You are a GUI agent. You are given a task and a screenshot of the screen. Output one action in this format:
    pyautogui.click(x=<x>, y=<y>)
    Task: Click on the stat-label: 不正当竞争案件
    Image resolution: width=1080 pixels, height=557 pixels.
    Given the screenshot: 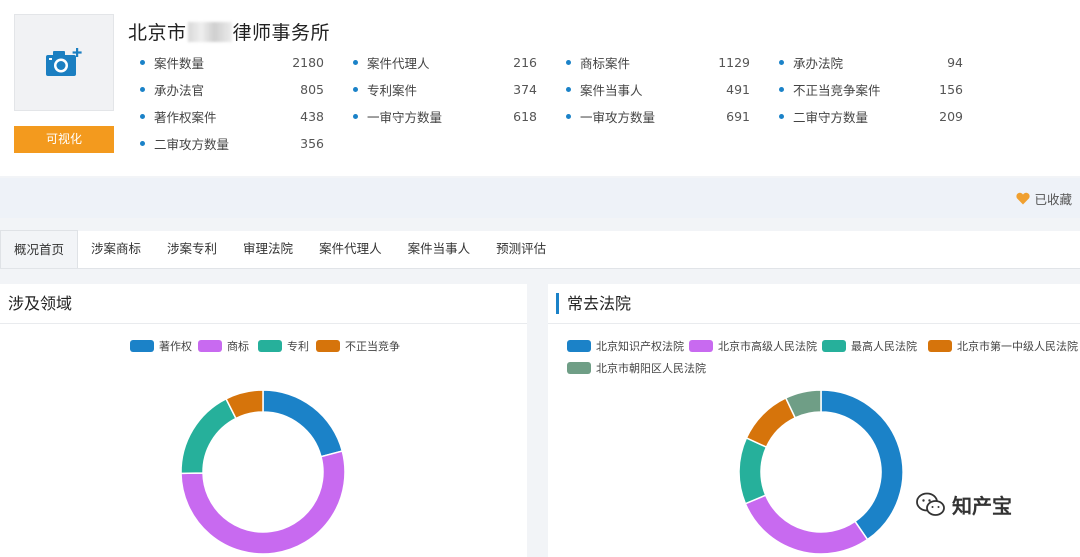 What is the action you would take?
    pyautogui.click(x=837, y=90)
    